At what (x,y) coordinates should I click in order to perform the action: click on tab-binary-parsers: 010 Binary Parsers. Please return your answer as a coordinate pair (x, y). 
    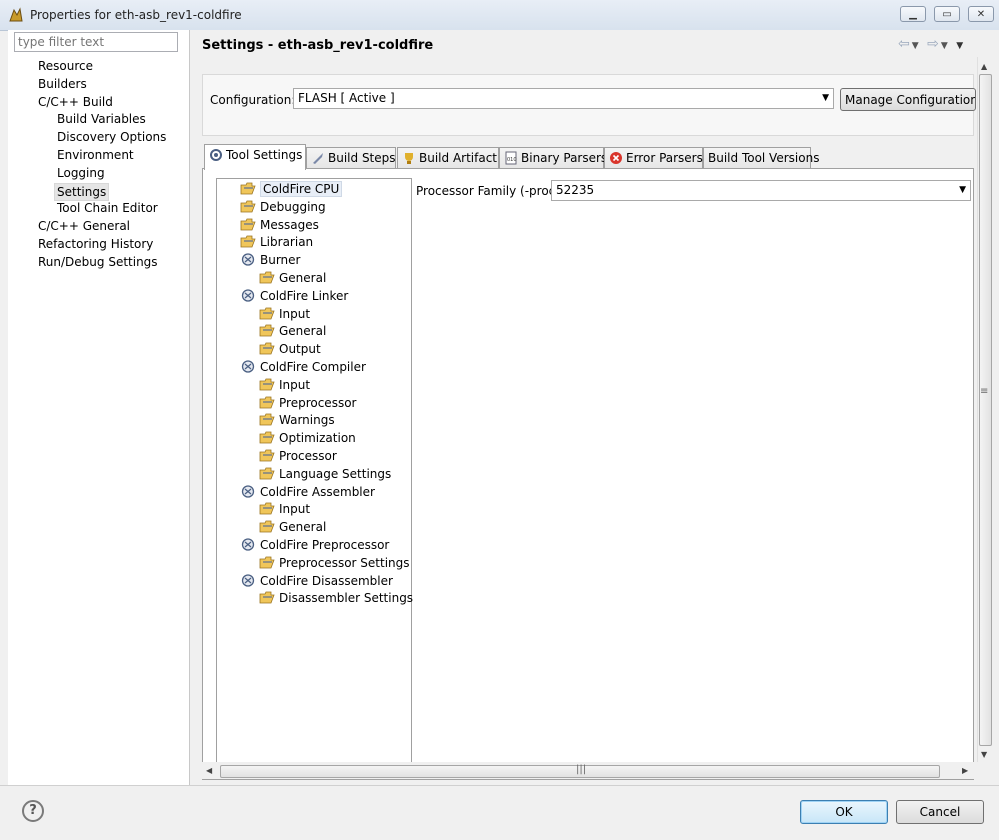
    Looking at the image, I should click on (553, 157).